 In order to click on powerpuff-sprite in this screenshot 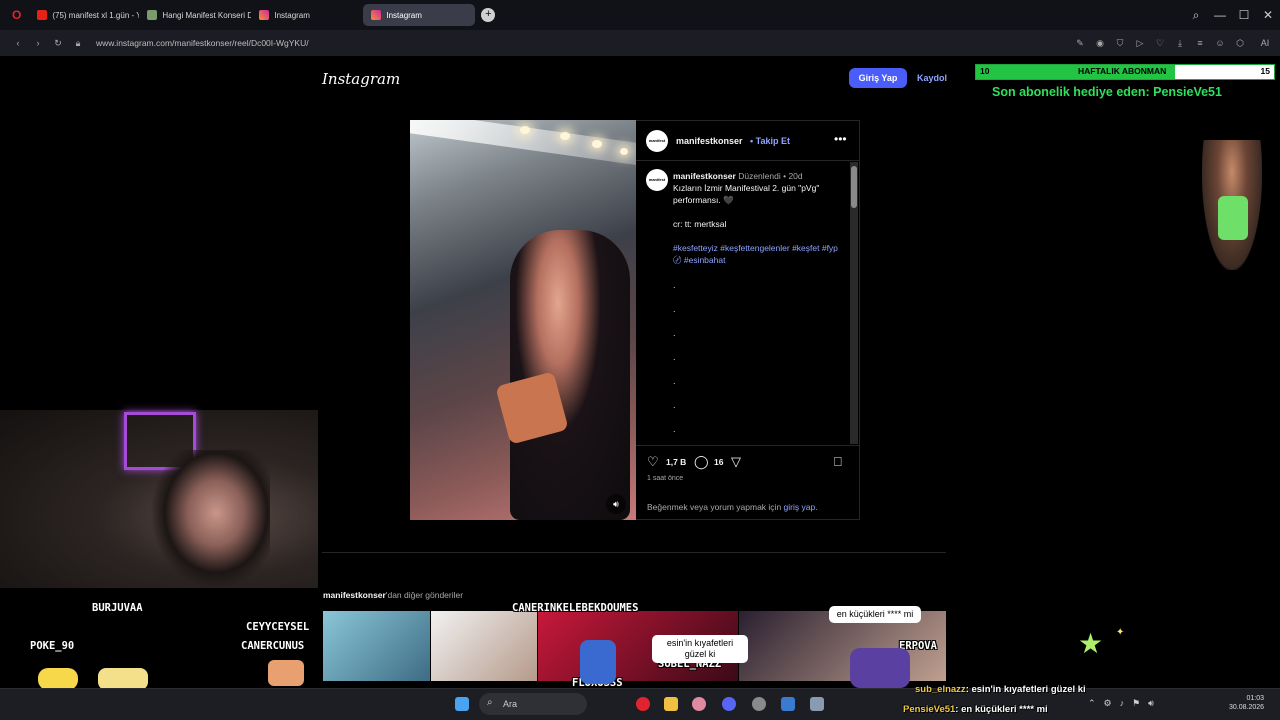, I will do `click(286, 673)`.